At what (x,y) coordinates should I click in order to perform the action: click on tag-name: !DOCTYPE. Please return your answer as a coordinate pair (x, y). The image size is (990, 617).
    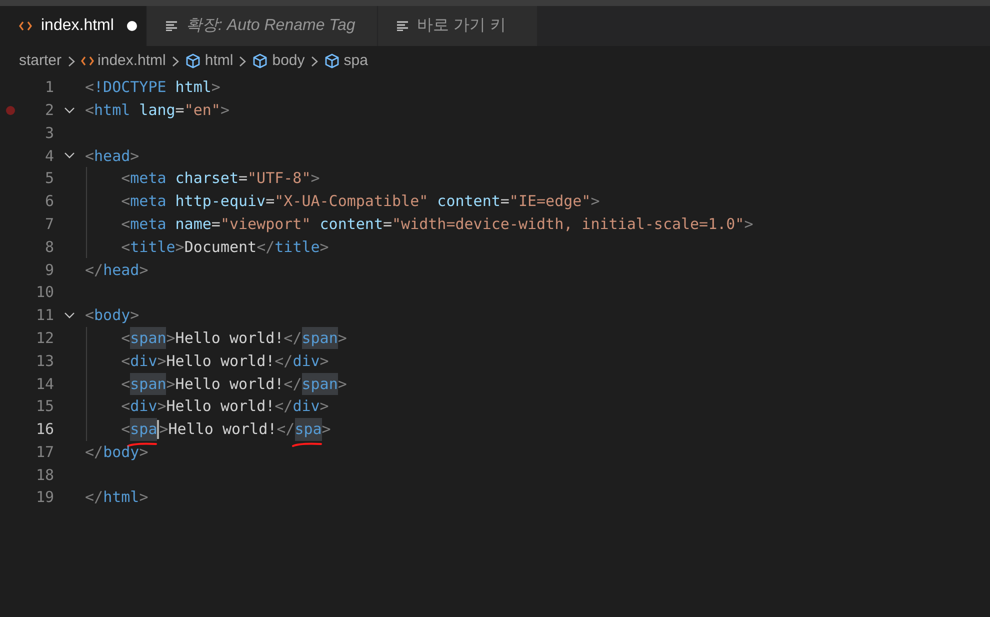
    Looking at the image, I should click on (130, 87).